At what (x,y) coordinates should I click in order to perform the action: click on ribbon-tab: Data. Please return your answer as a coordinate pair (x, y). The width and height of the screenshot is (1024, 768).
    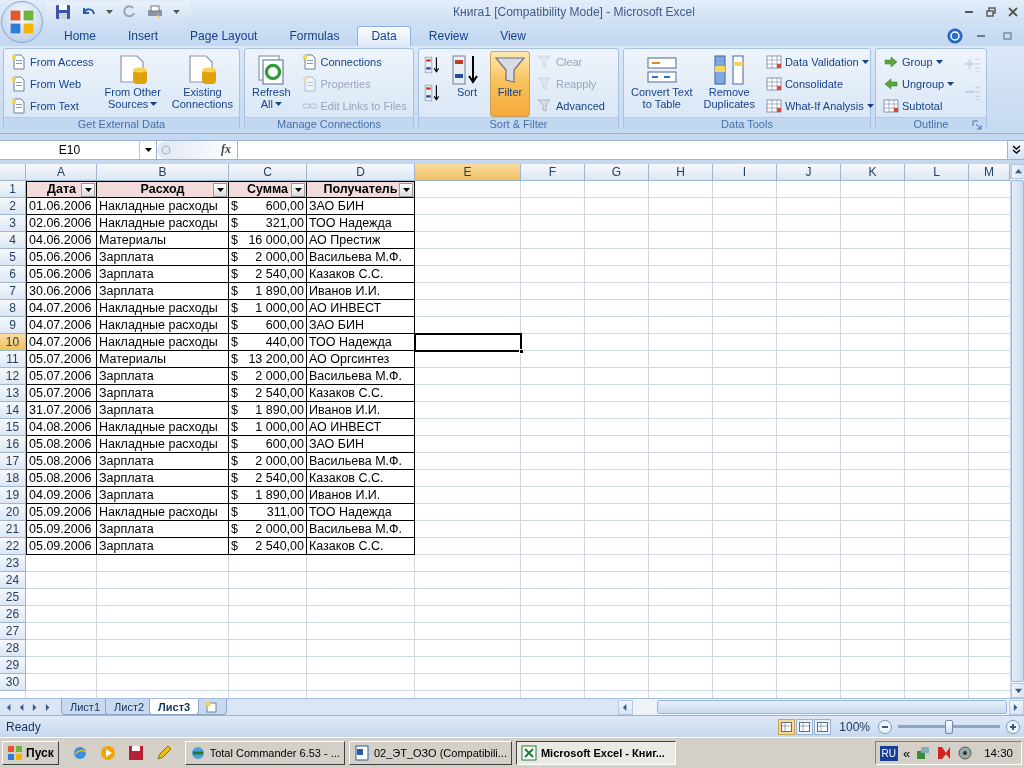
    Looking at the image, I should click on (384, 35).